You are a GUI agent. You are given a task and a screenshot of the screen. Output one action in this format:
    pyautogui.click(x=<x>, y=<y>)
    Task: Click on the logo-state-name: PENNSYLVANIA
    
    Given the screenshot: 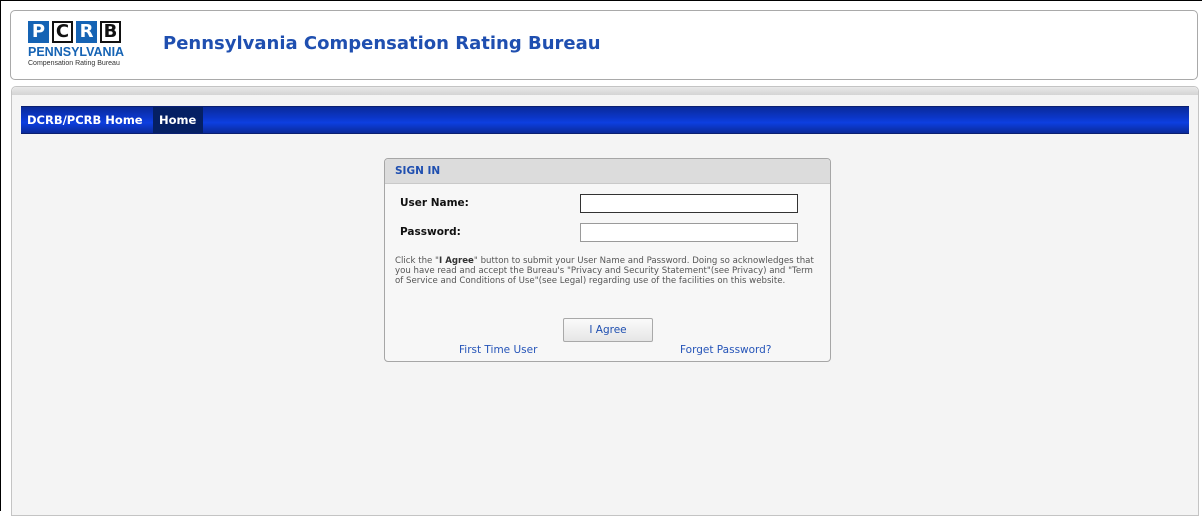 What is the action you would take?
    pyautogui.click(x=76, y=52)
    